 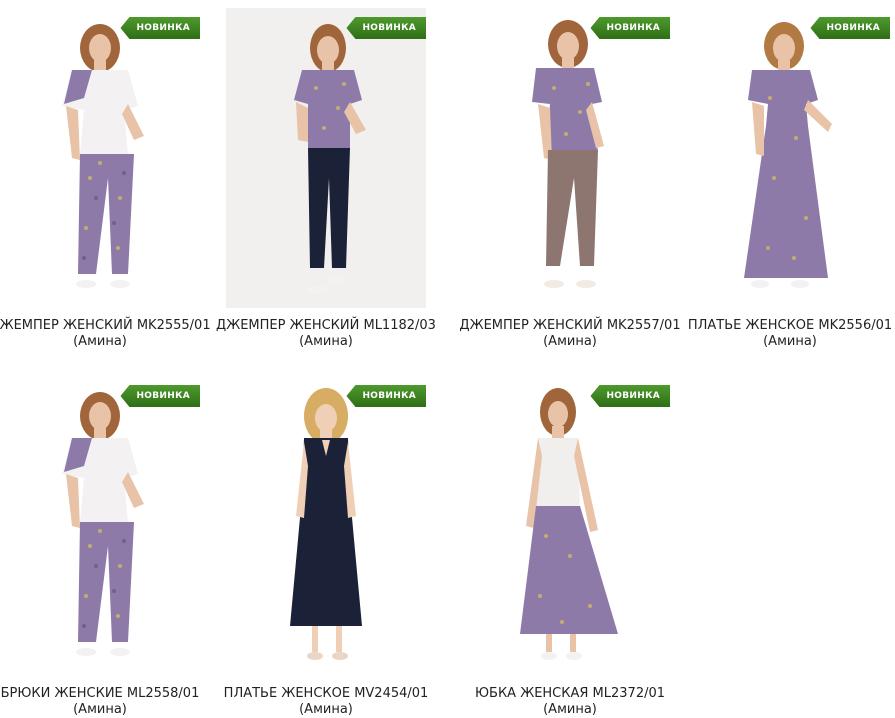 What do you see at coordinates (326, 334) in the screenshot?
I see `product-title: ДЖЕМПЕР ЖЕНСКИЙ ML1182/03 (Амина)` at bounding box center [326, 334].